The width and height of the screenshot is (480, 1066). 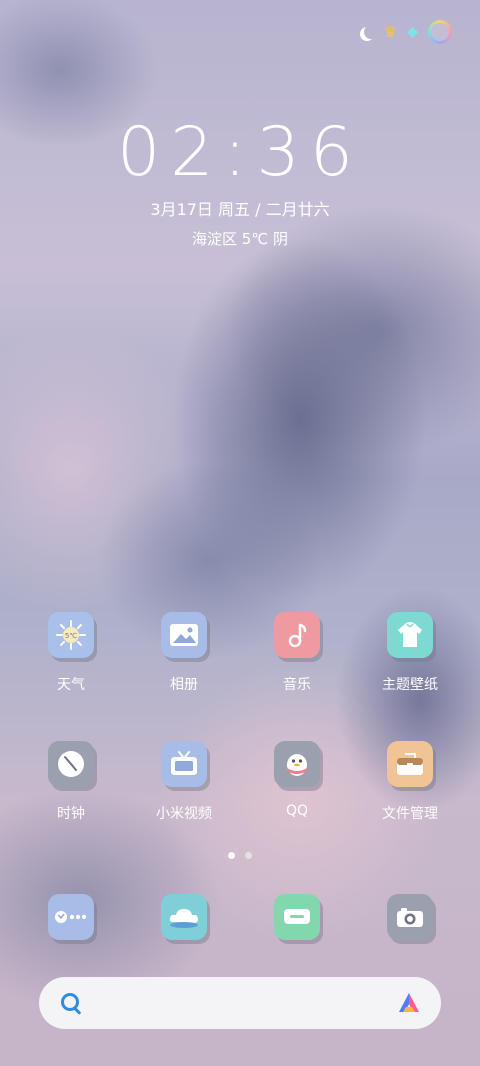 I want to click on app-video: 小米视频, so click(x=184, y=782).